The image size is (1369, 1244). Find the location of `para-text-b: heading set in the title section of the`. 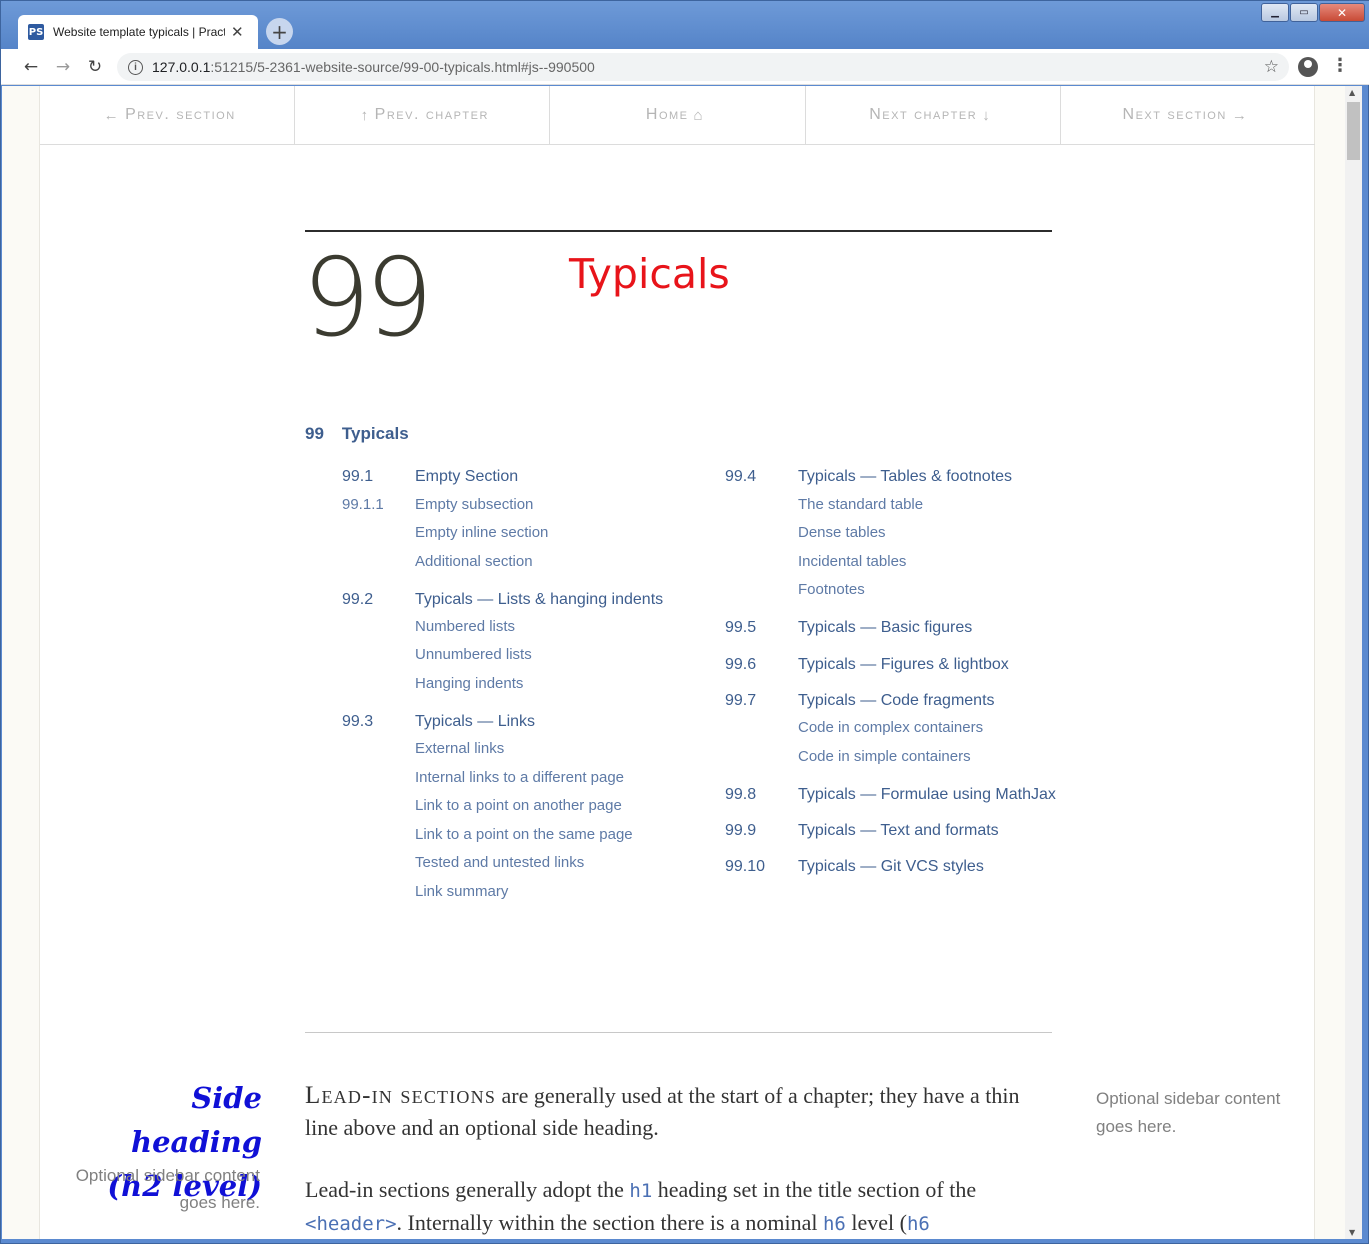

para-text-b: heading set in the title section of the is located at coordinates (814, 1189).